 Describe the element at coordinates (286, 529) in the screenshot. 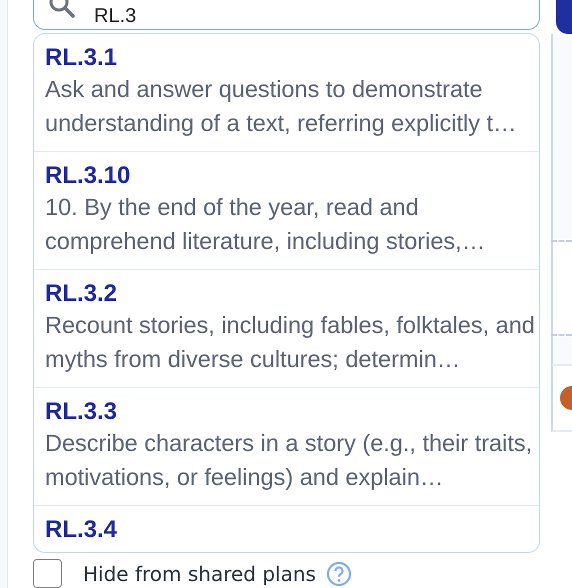

I see `suggestion-item: RL.3.4` at that location.